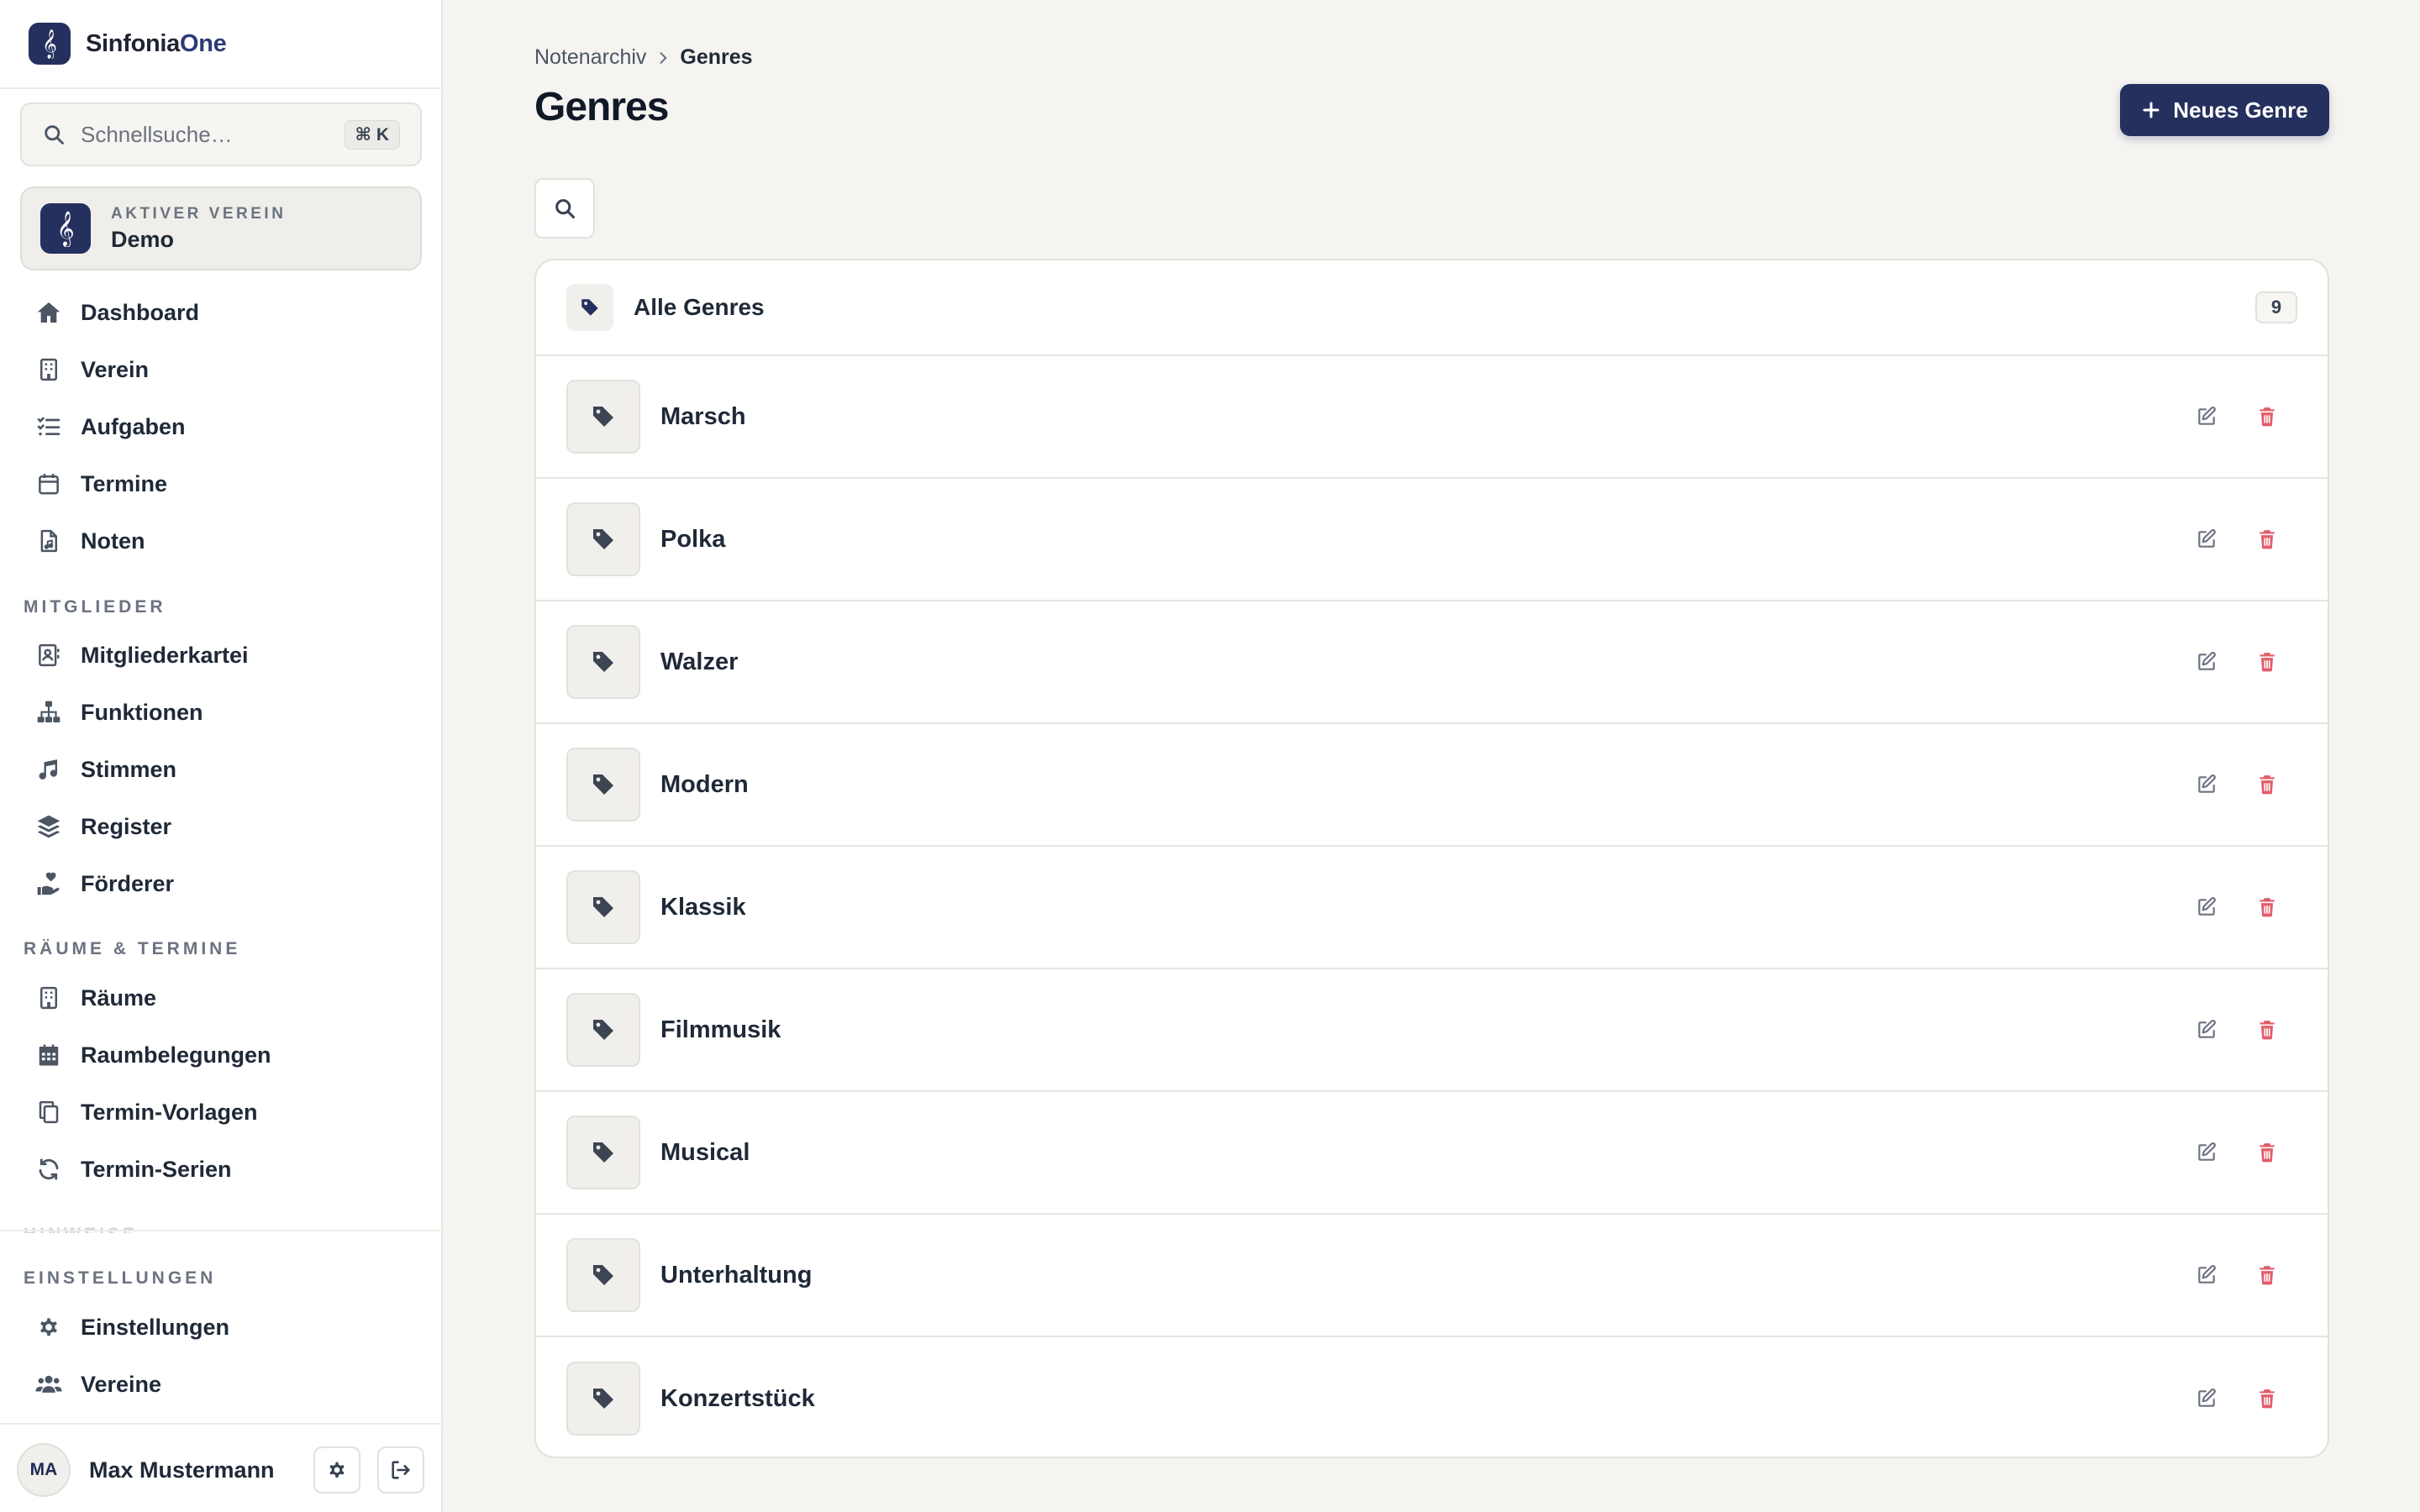  What do you see at coordinates (1432, 540) in the screenshot?
I see `genre-row: Polka` at bounding box center [1432, 540].